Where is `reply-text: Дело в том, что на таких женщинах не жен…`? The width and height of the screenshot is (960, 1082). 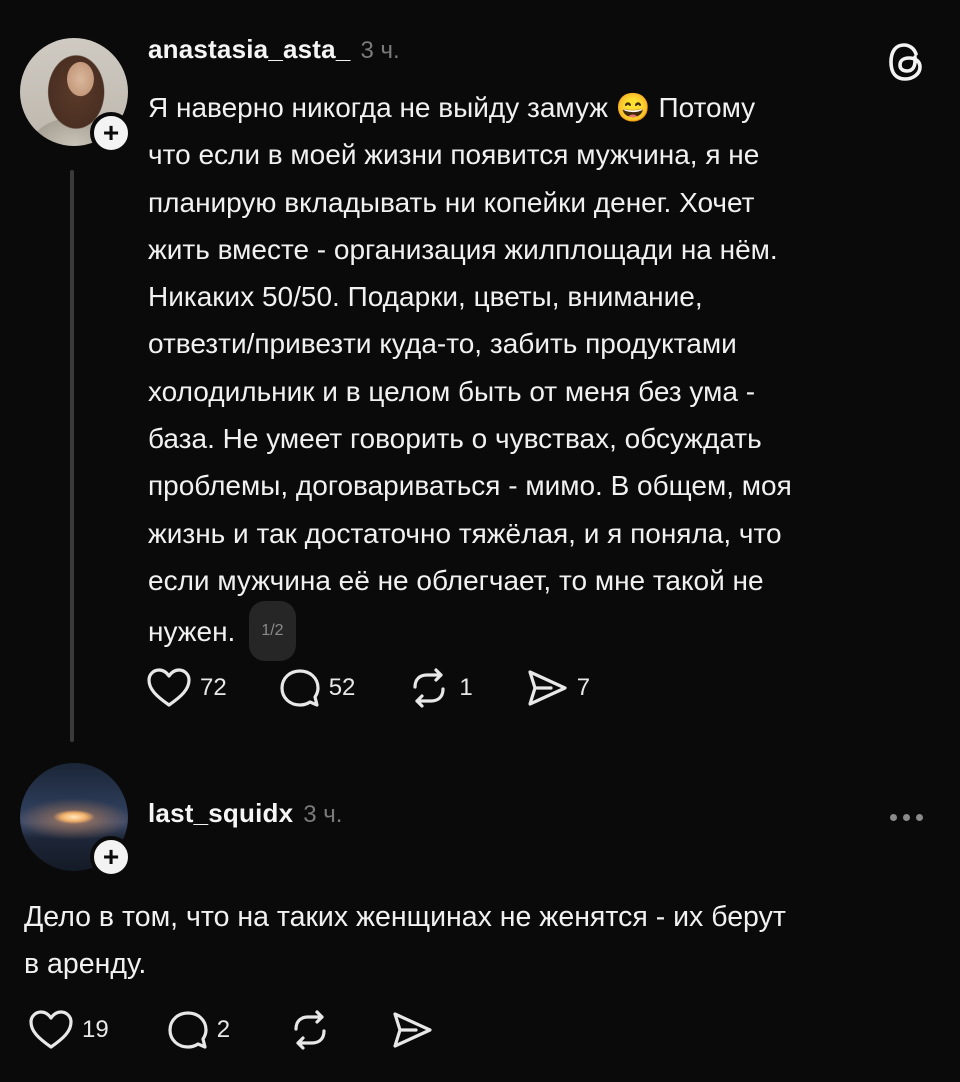 reply-text: Дело в том, что на таких женщинах не жен… is located at coordinates (405, 941).